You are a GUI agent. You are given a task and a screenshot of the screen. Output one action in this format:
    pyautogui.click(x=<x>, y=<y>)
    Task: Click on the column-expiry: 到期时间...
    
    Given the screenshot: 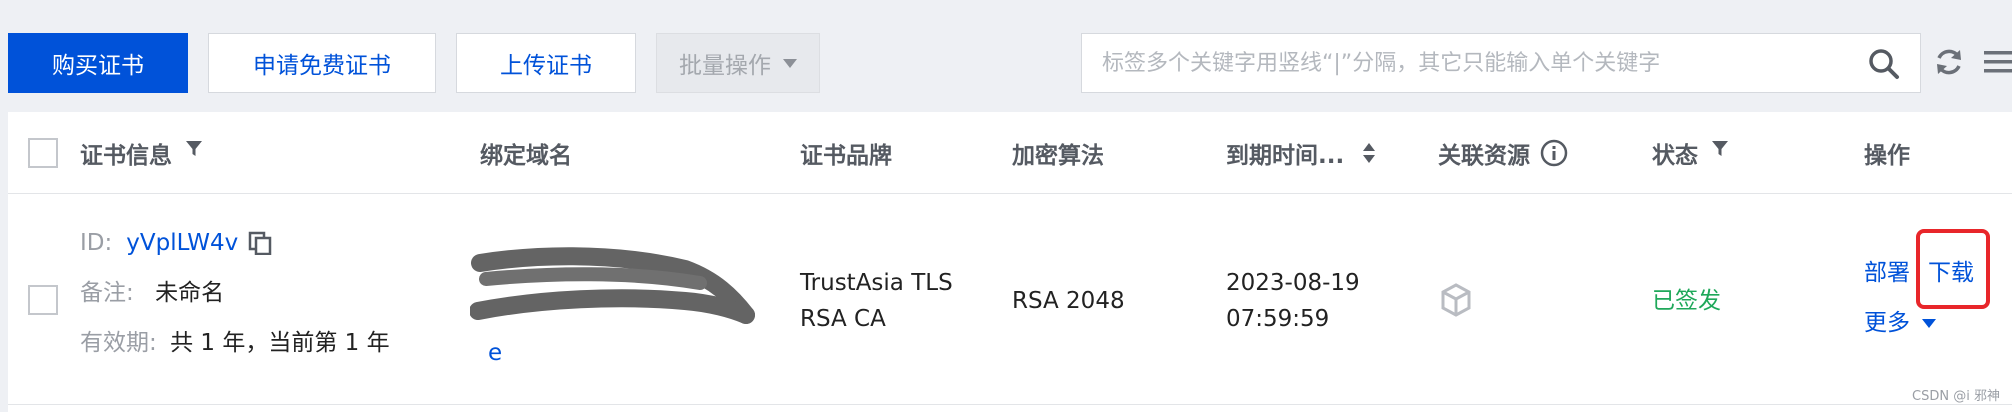 What is the action you would take?
    pyautogui.click(x=1301, y=153)
    